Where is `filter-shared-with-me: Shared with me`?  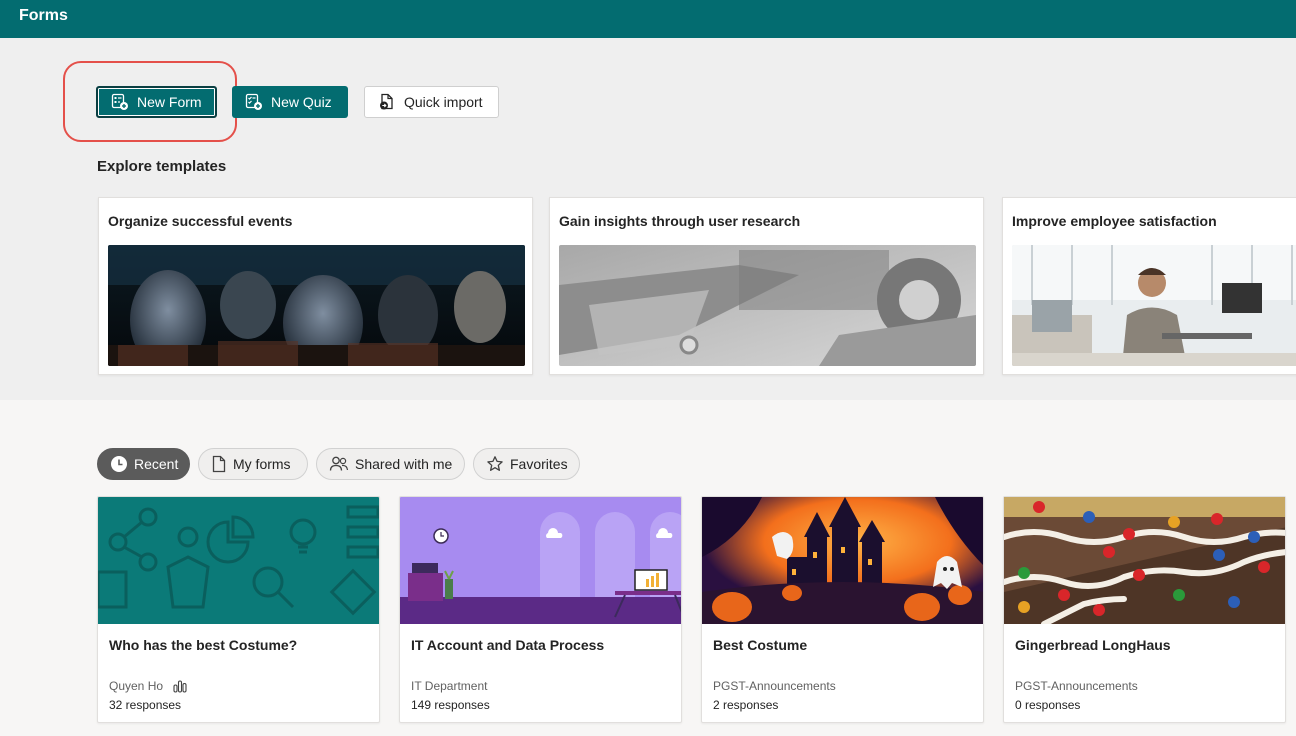 filter-shared-with-me: Shared with me is located at coordinates (390, 464).